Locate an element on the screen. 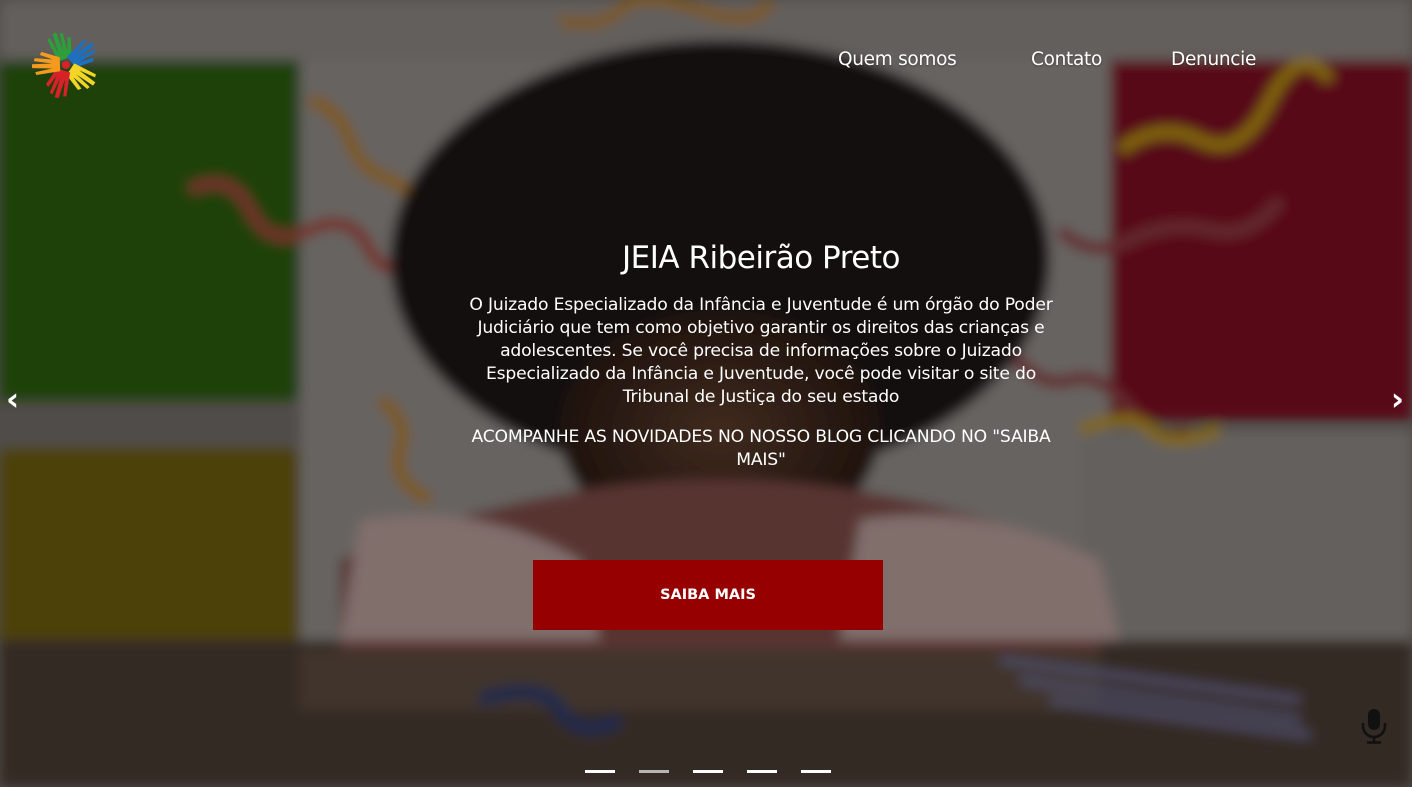 The width and height of the screenshot is (1412, 787). nav-denuncie: Denuncie is located at coordinates (1213, 59).